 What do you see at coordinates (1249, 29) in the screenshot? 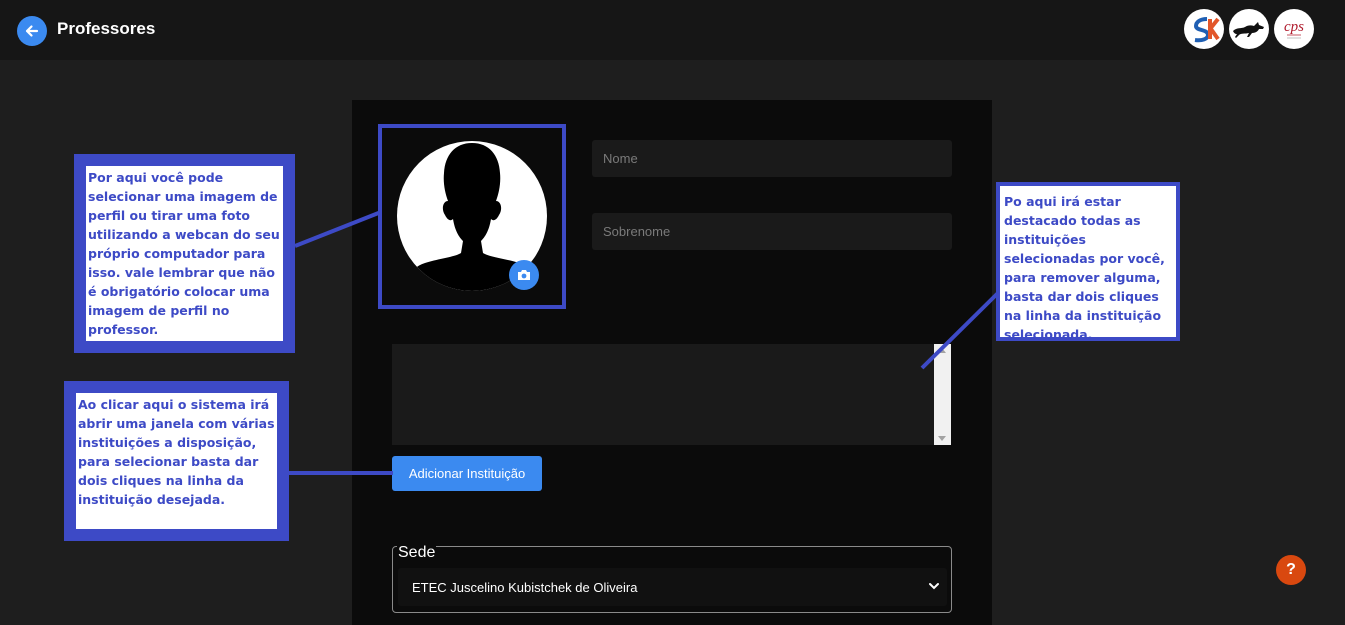
I see `horse-logo` at bounding box center [1249, 29].